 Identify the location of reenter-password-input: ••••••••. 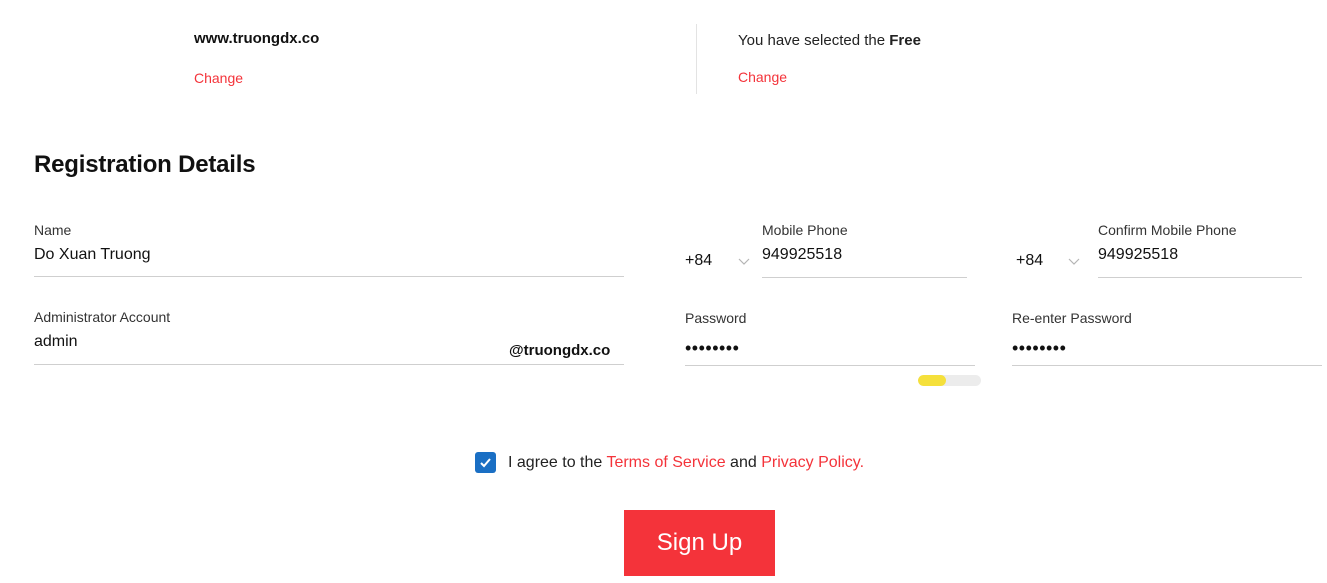
(1039, 348).